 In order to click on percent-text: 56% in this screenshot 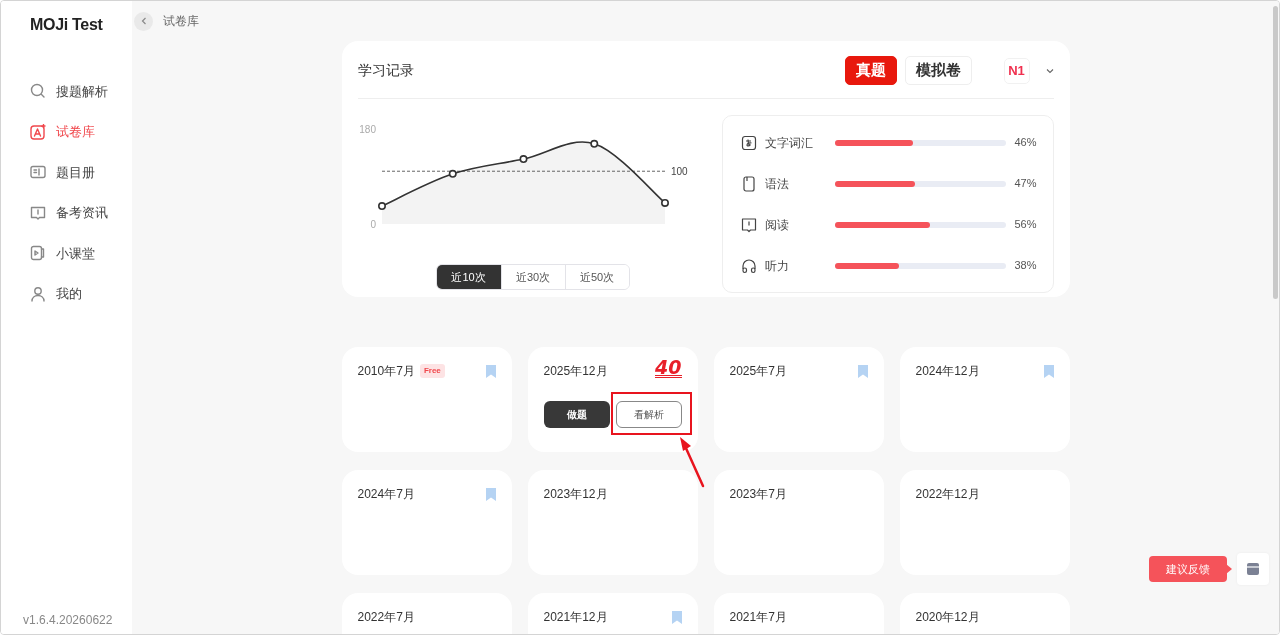, I will do `click(1025, 225)`.